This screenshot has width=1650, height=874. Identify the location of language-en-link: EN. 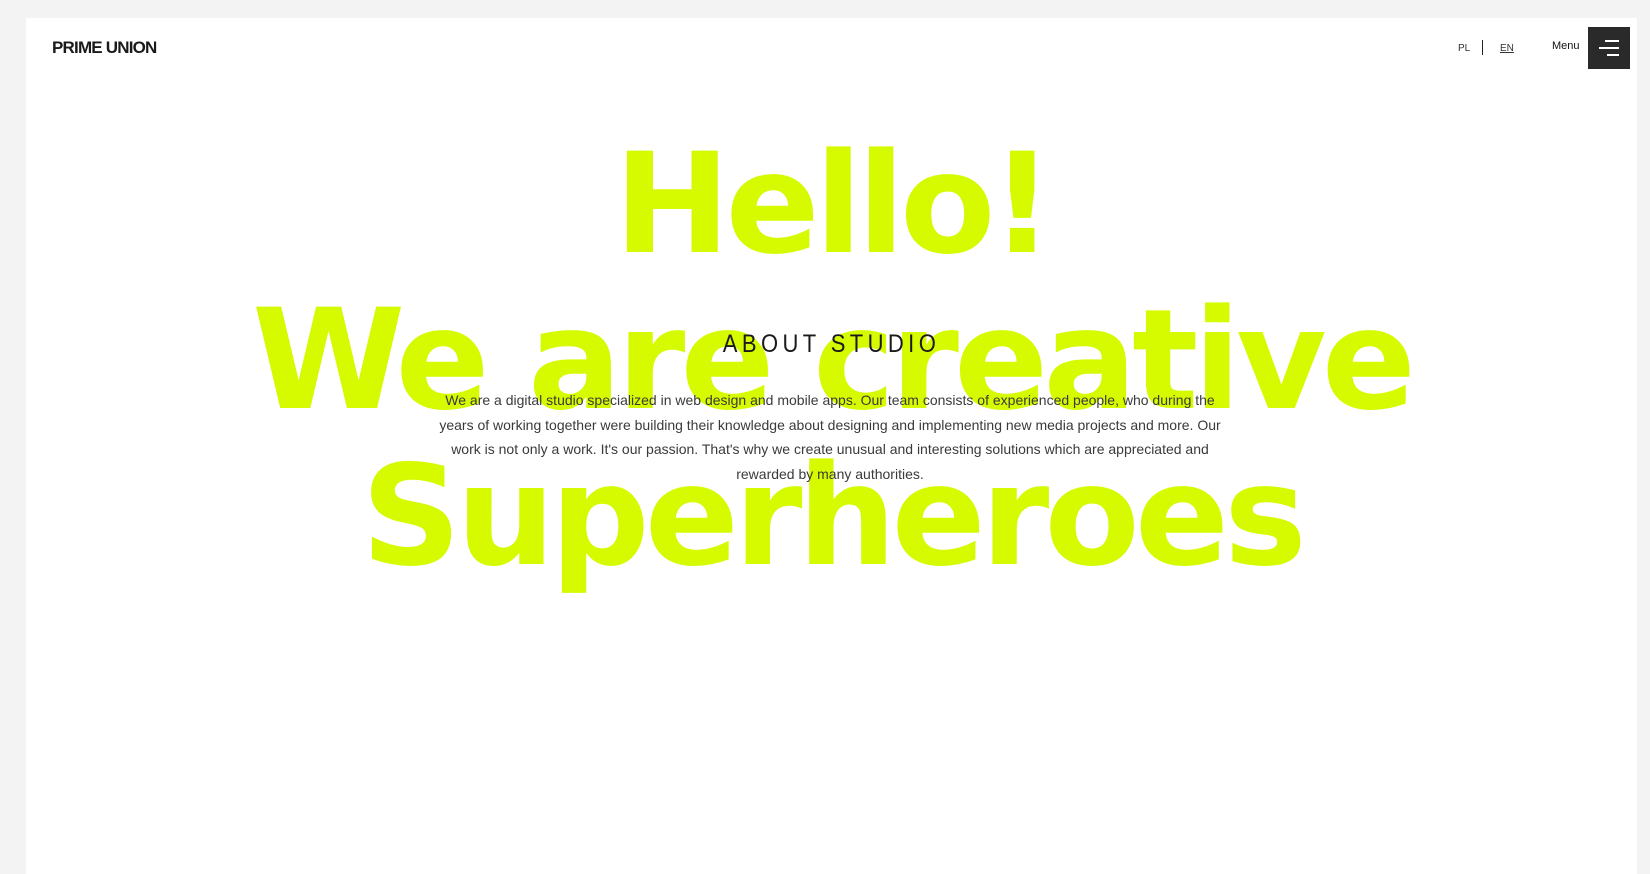
(1507, 48).